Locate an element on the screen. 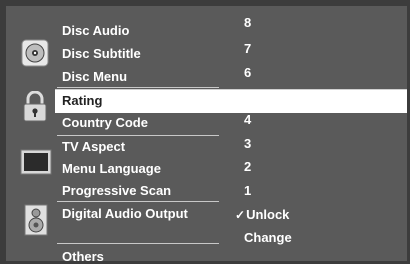  menu-item-tv-aspect: TV Aspect is located at coordinates (93, 147).